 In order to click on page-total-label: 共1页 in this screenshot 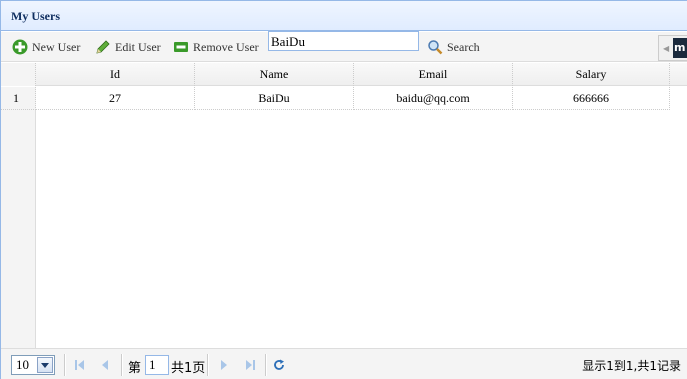, I will do `click(188, 368)`.